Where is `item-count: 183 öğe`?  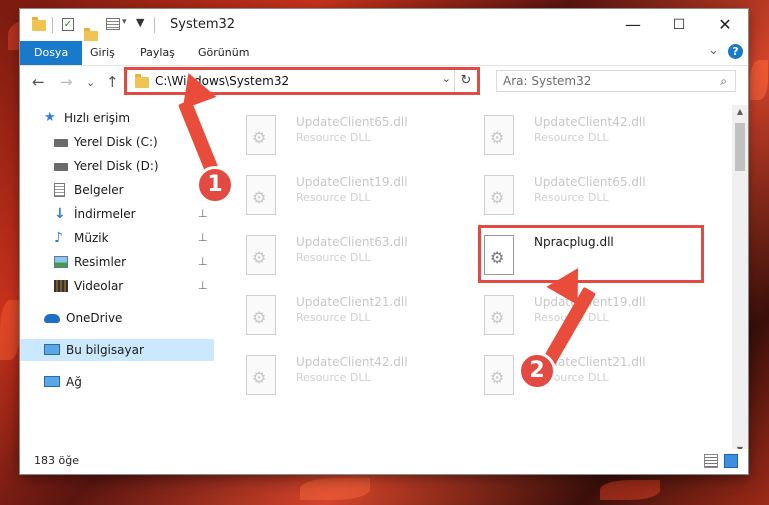
item-count: 183 öğe is located at coordinates (56, 460).